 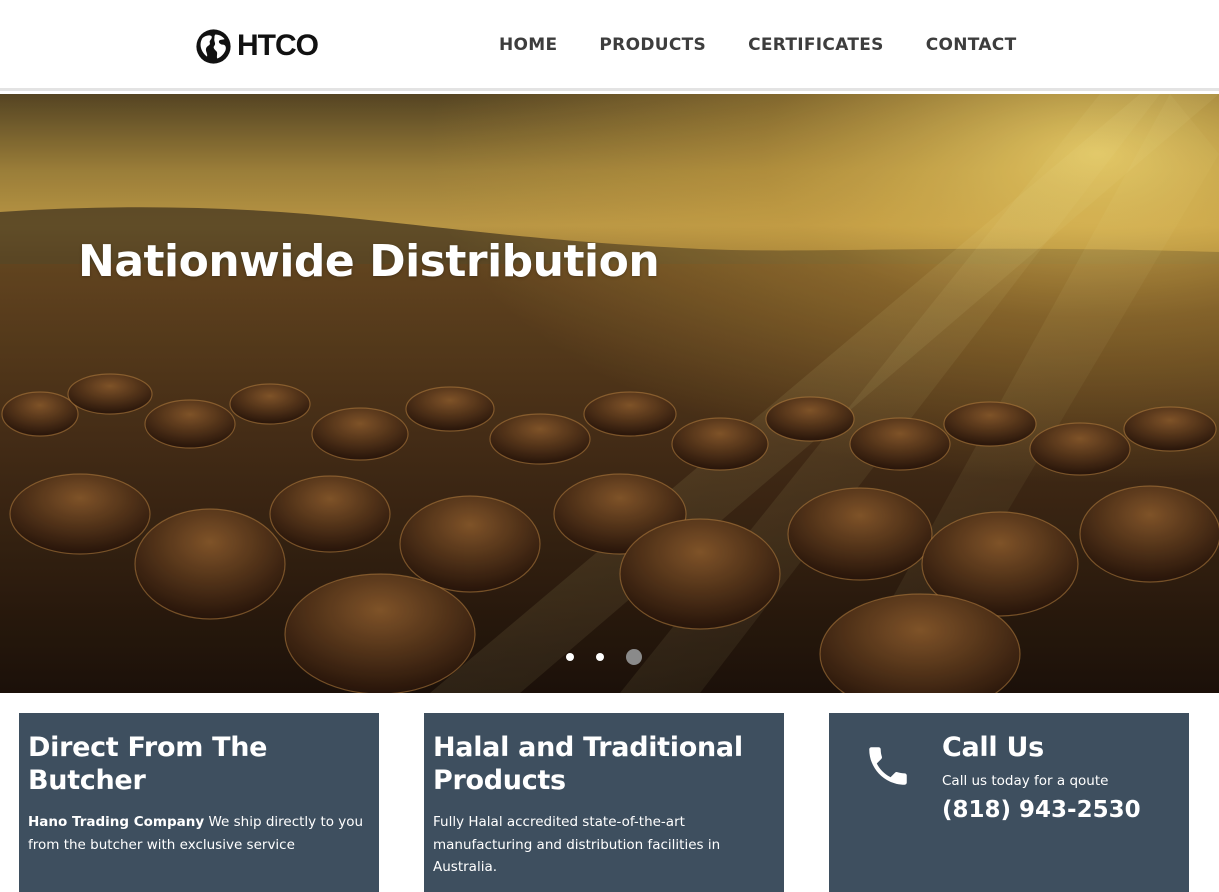 I want to click on slider-pagination, so click(x=604, y=657).